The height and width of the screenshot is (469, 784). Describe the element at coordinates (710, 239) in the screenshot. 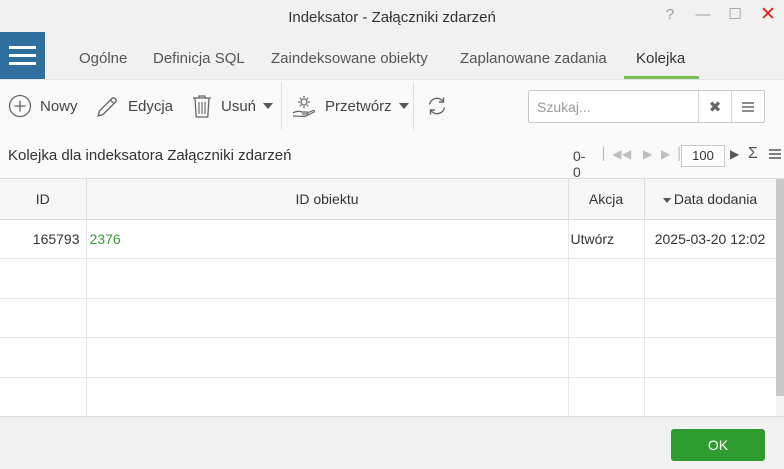

I see `cell-date-added: 2025-03-20 12:02` at that location.